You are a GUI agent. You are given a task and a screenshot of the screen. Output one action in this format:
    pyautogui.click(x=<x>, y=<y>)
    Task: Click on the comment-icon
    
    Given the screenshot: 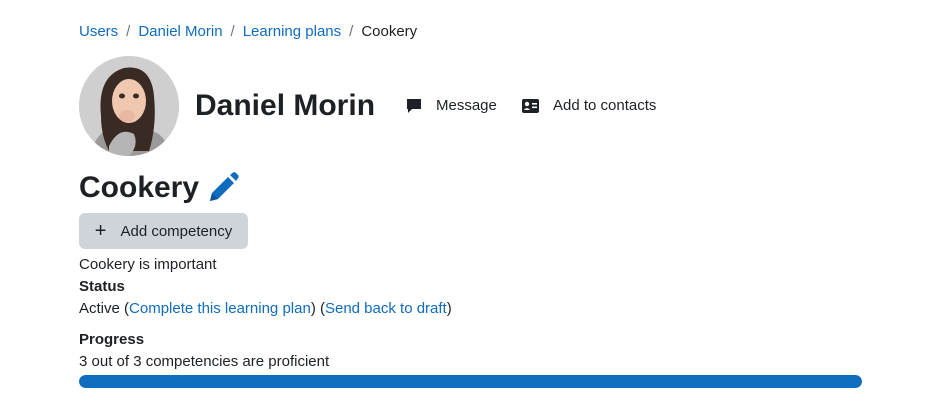 What is the action you would take?
    pyautogui.click(x=414, y=106)
    